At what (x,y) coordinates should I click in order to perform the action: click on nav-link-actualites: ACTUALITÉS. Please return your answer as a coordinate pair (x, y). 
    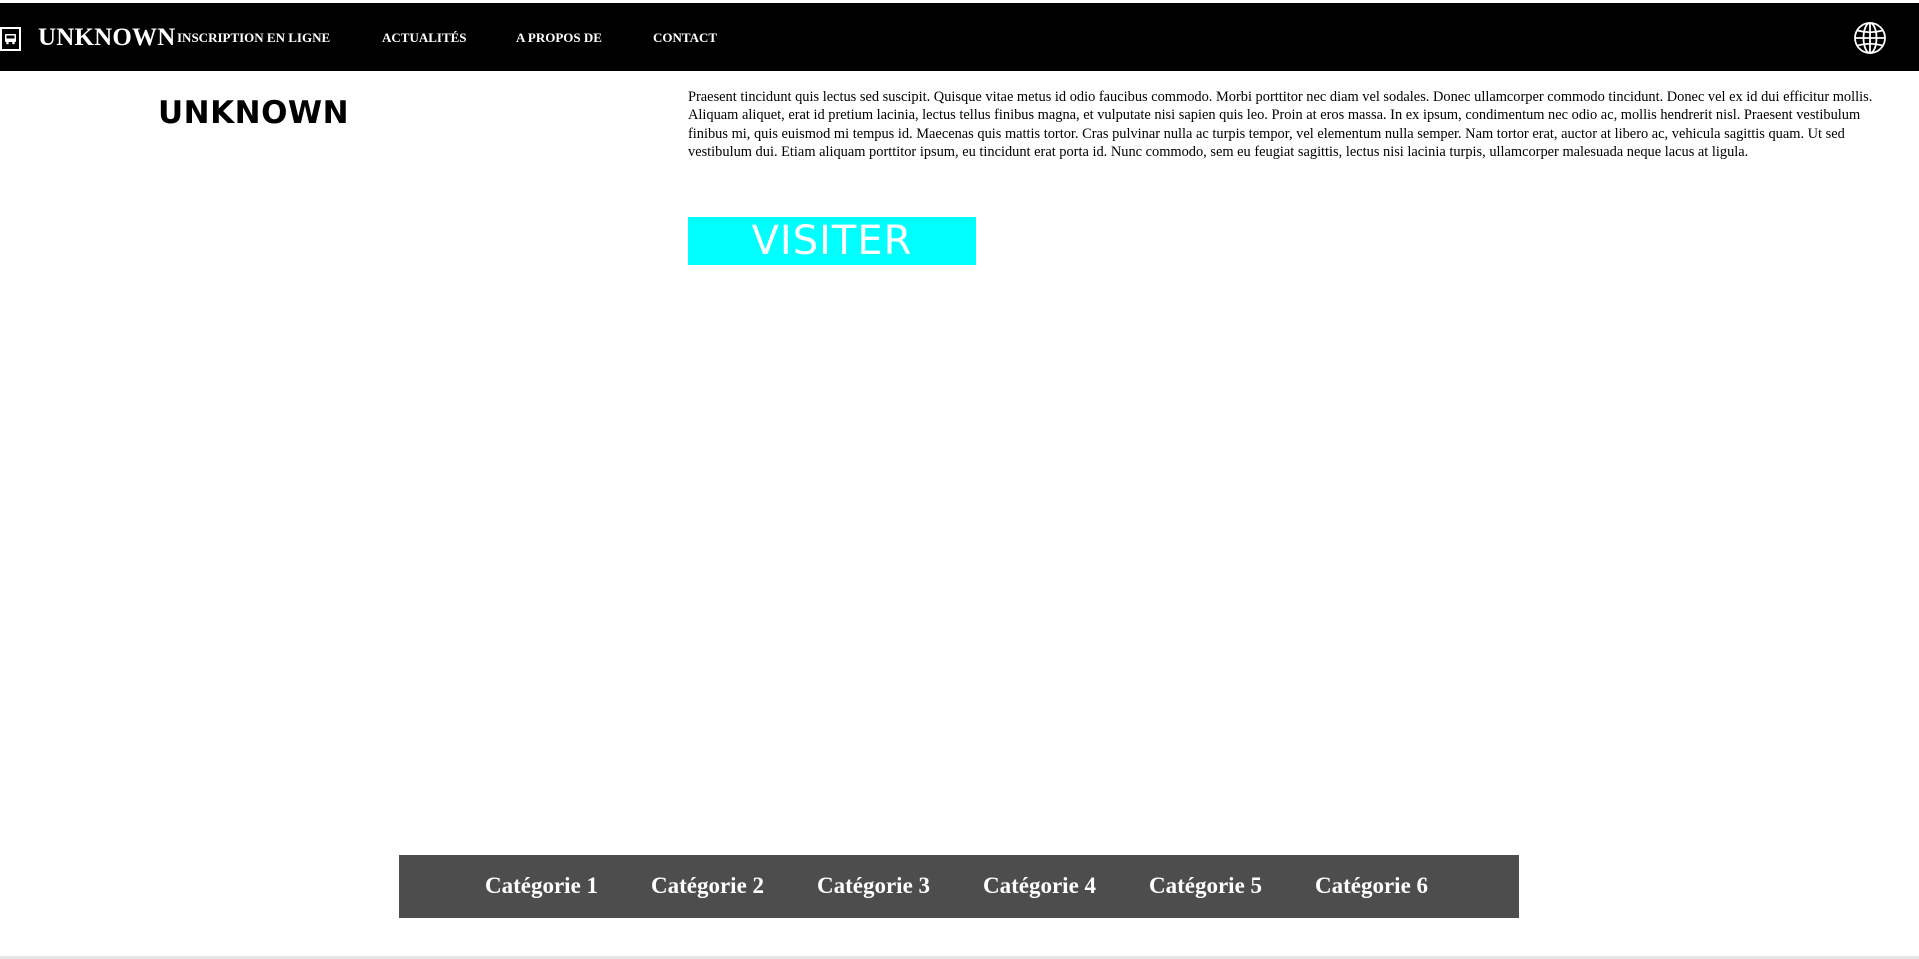
    Looking at the image, I should click on (424, 38).